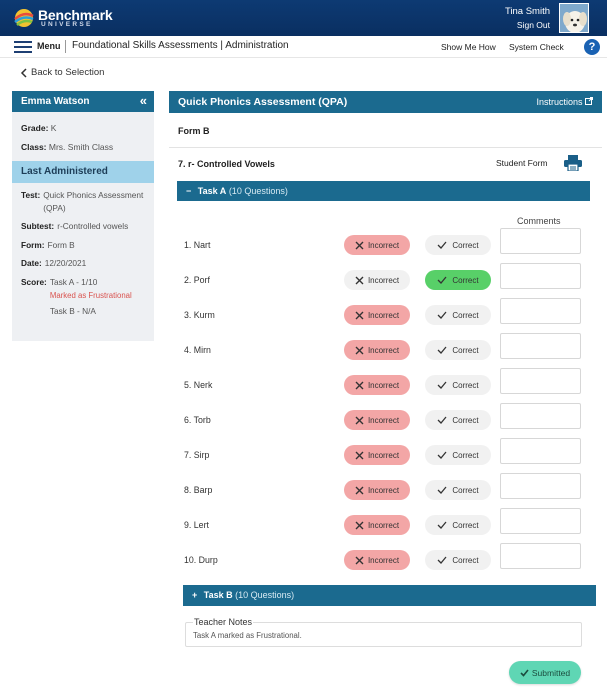  Describe the element at coordinates (34, 281) in the screenshot. I see `score-label: Score:` at that location.